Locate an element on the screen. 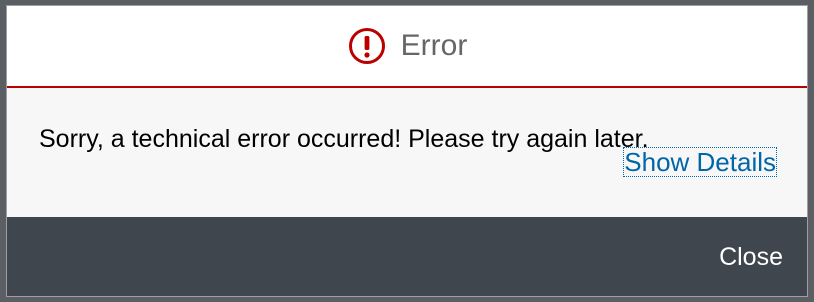 The height and width of the screenshot is (302, 814). dialog-title: Error is located at coordinates (434, 45).